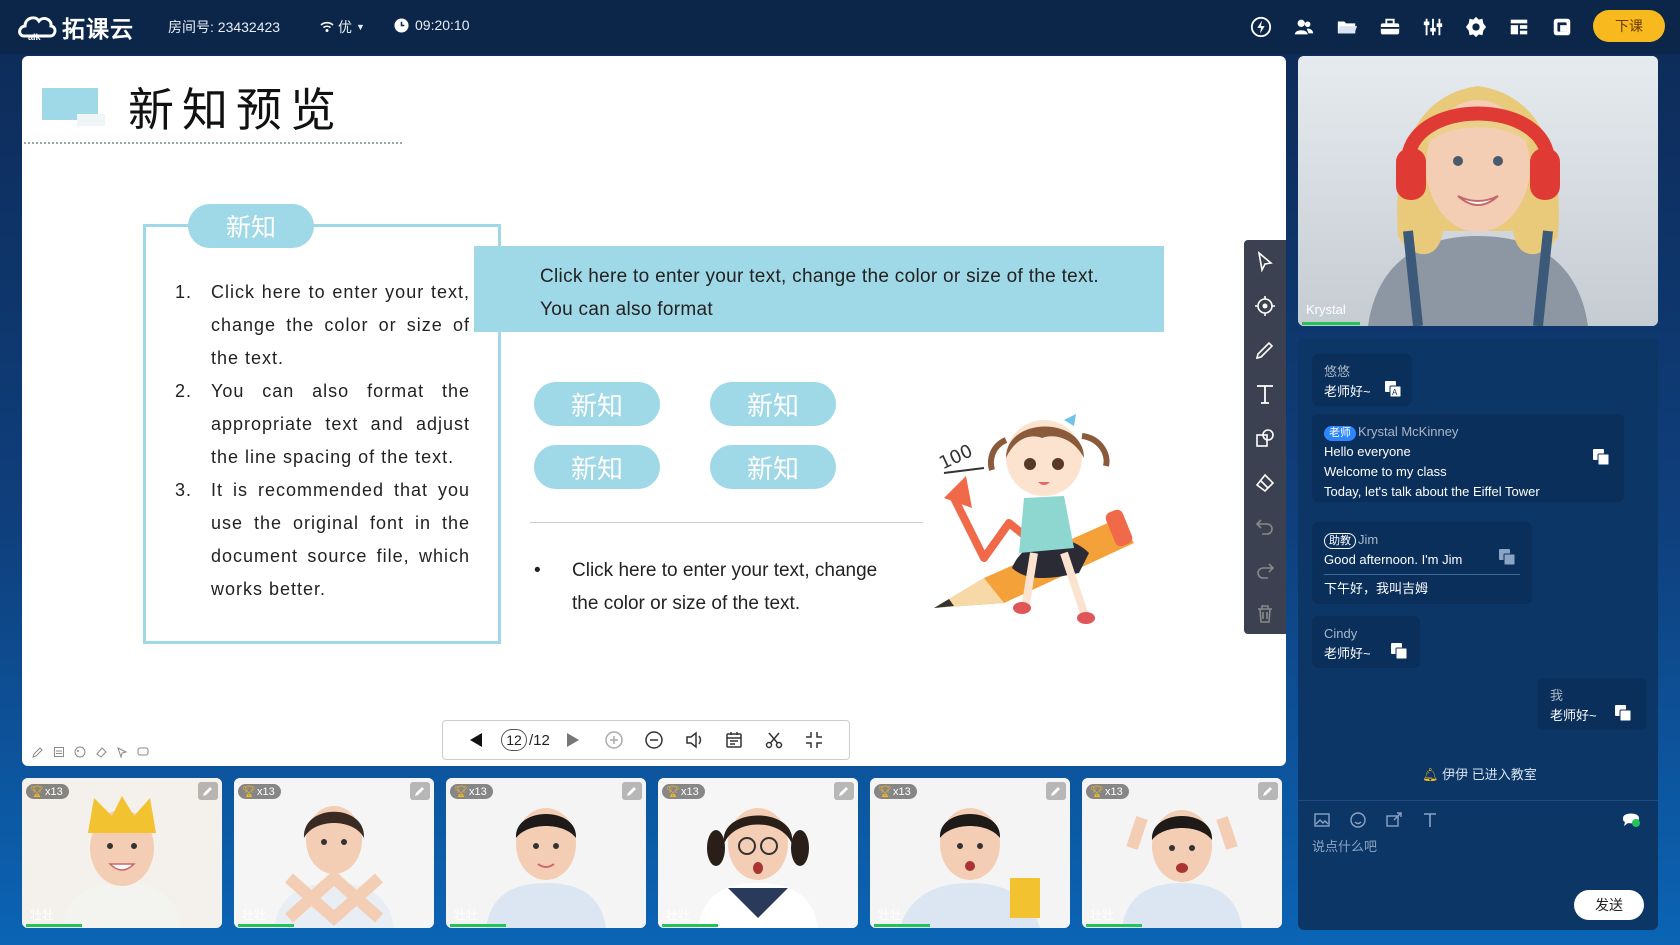 The height and width of the screenshot is (945, 1680). Describe the element at coordinates (734, 740) in the screenshot. I see `calendar-icon` at that location.